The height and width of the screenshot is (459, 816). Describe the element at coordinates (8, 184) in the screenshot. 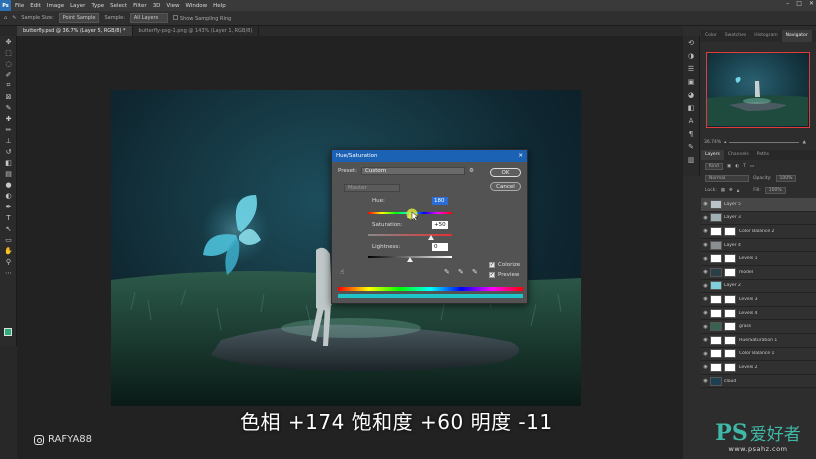

I see `blur-tool-icon: ●` at that location.